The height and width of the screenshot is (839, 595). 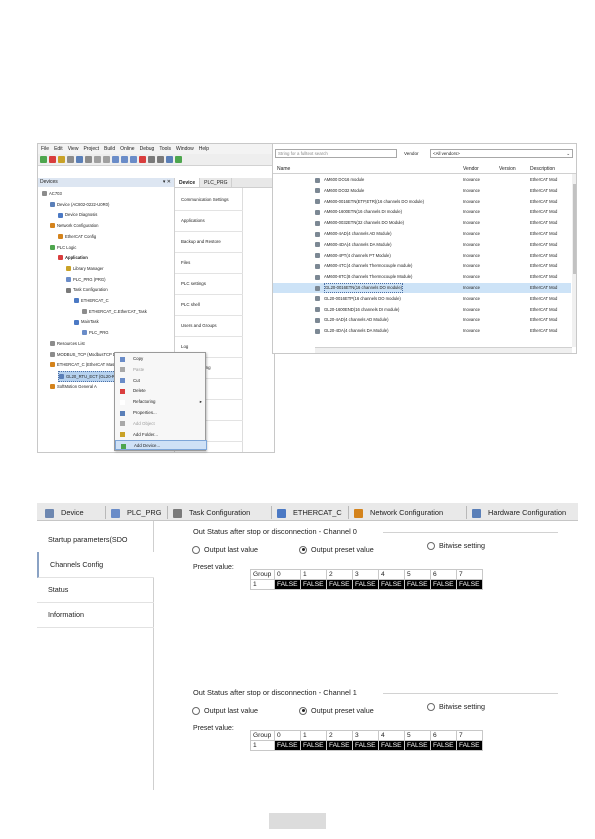 What do you see at coordinates (185, 149) in the screenshot?
I see `menu-window: Window` at bounding box center [185, 149].